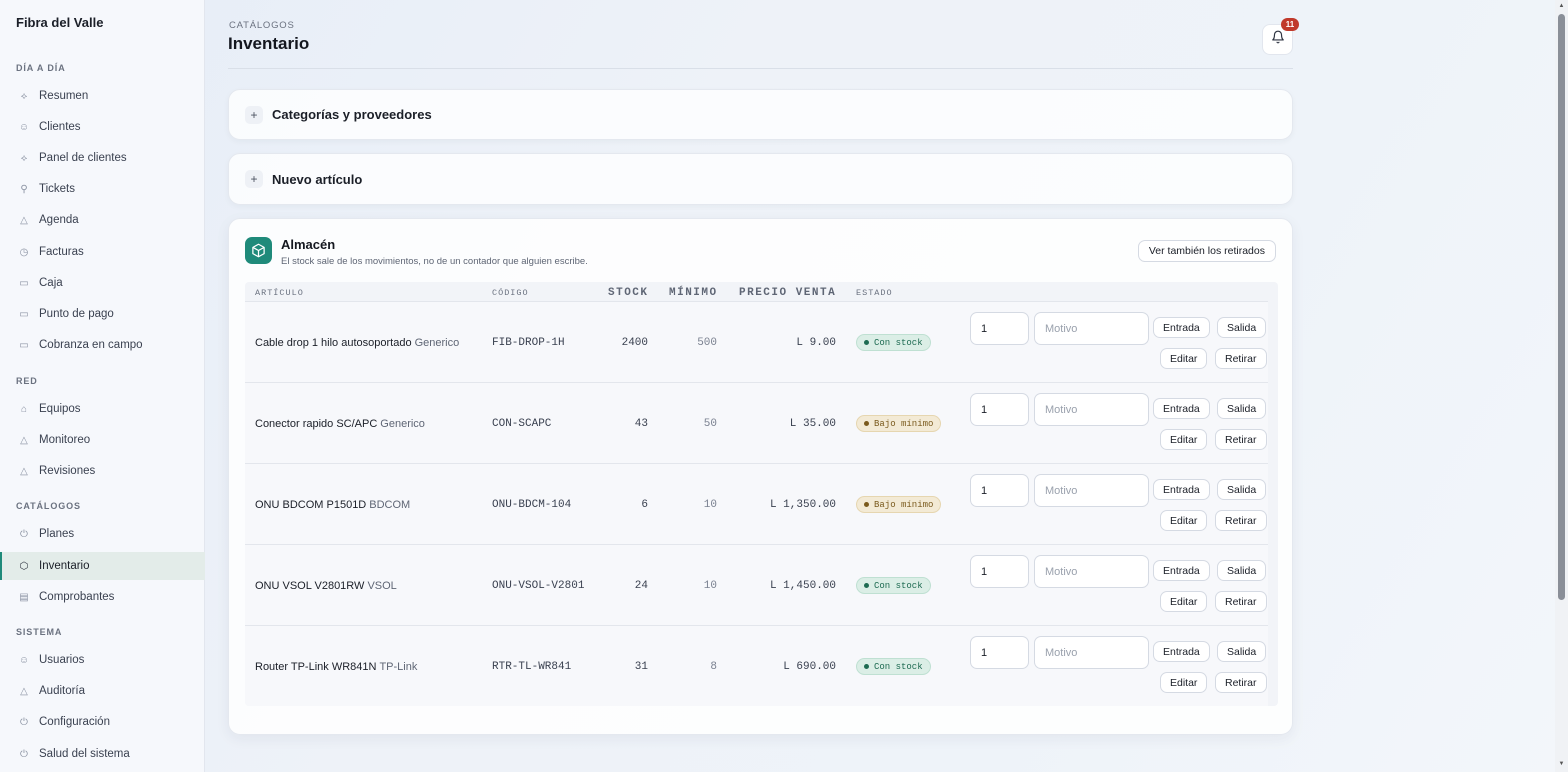 The image size is (1568, 772). I want to click on code-cell: ONU-BDCM-104, so click(531, 504).